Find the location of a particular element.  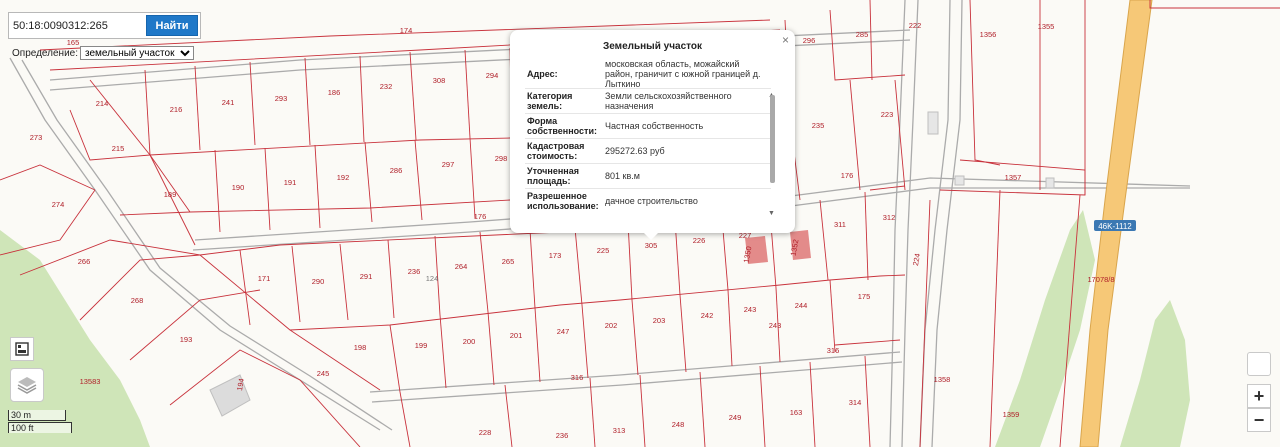

parcel-label: 293 is located at coordinates (281, 98).